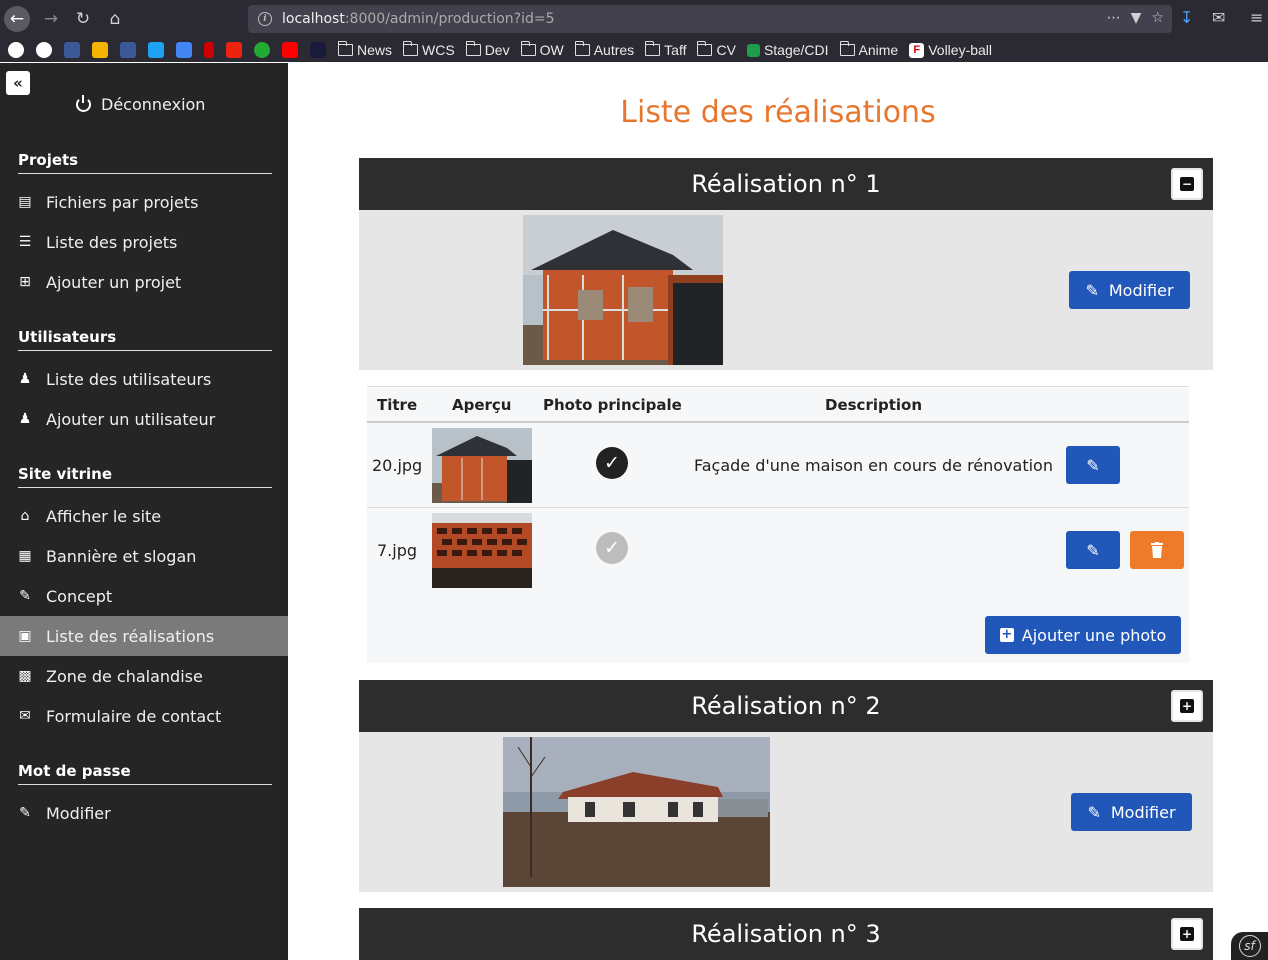  Describe the element at coordinates (874, 405) in the screenshot. I see `col-description: Description` at that location.